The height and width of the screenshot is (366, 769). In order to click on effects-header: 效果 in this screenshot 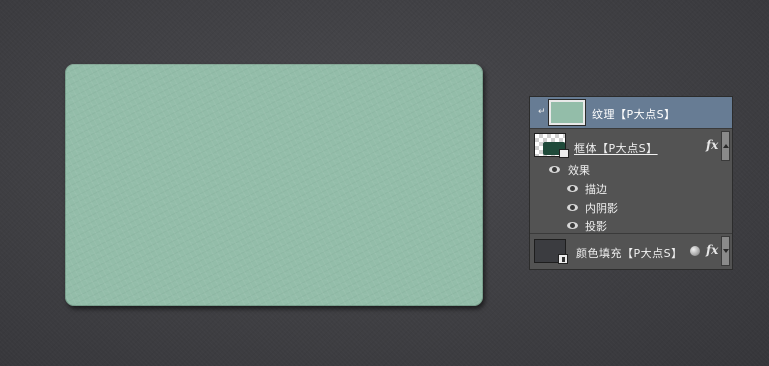, I will do `click(625, 170)`.